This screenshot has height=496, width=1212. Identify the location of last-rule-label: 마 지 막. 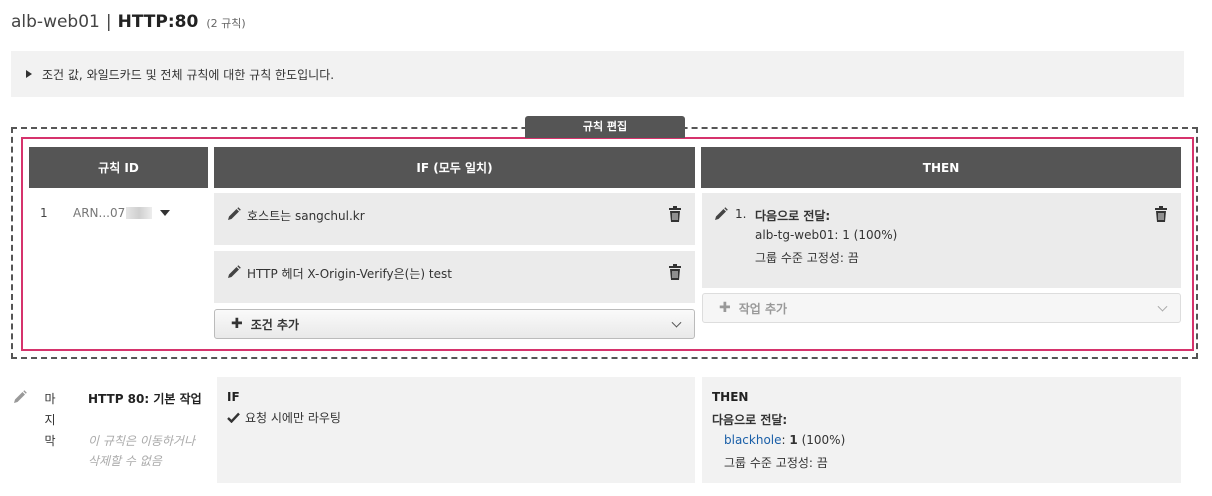
(50, 420).